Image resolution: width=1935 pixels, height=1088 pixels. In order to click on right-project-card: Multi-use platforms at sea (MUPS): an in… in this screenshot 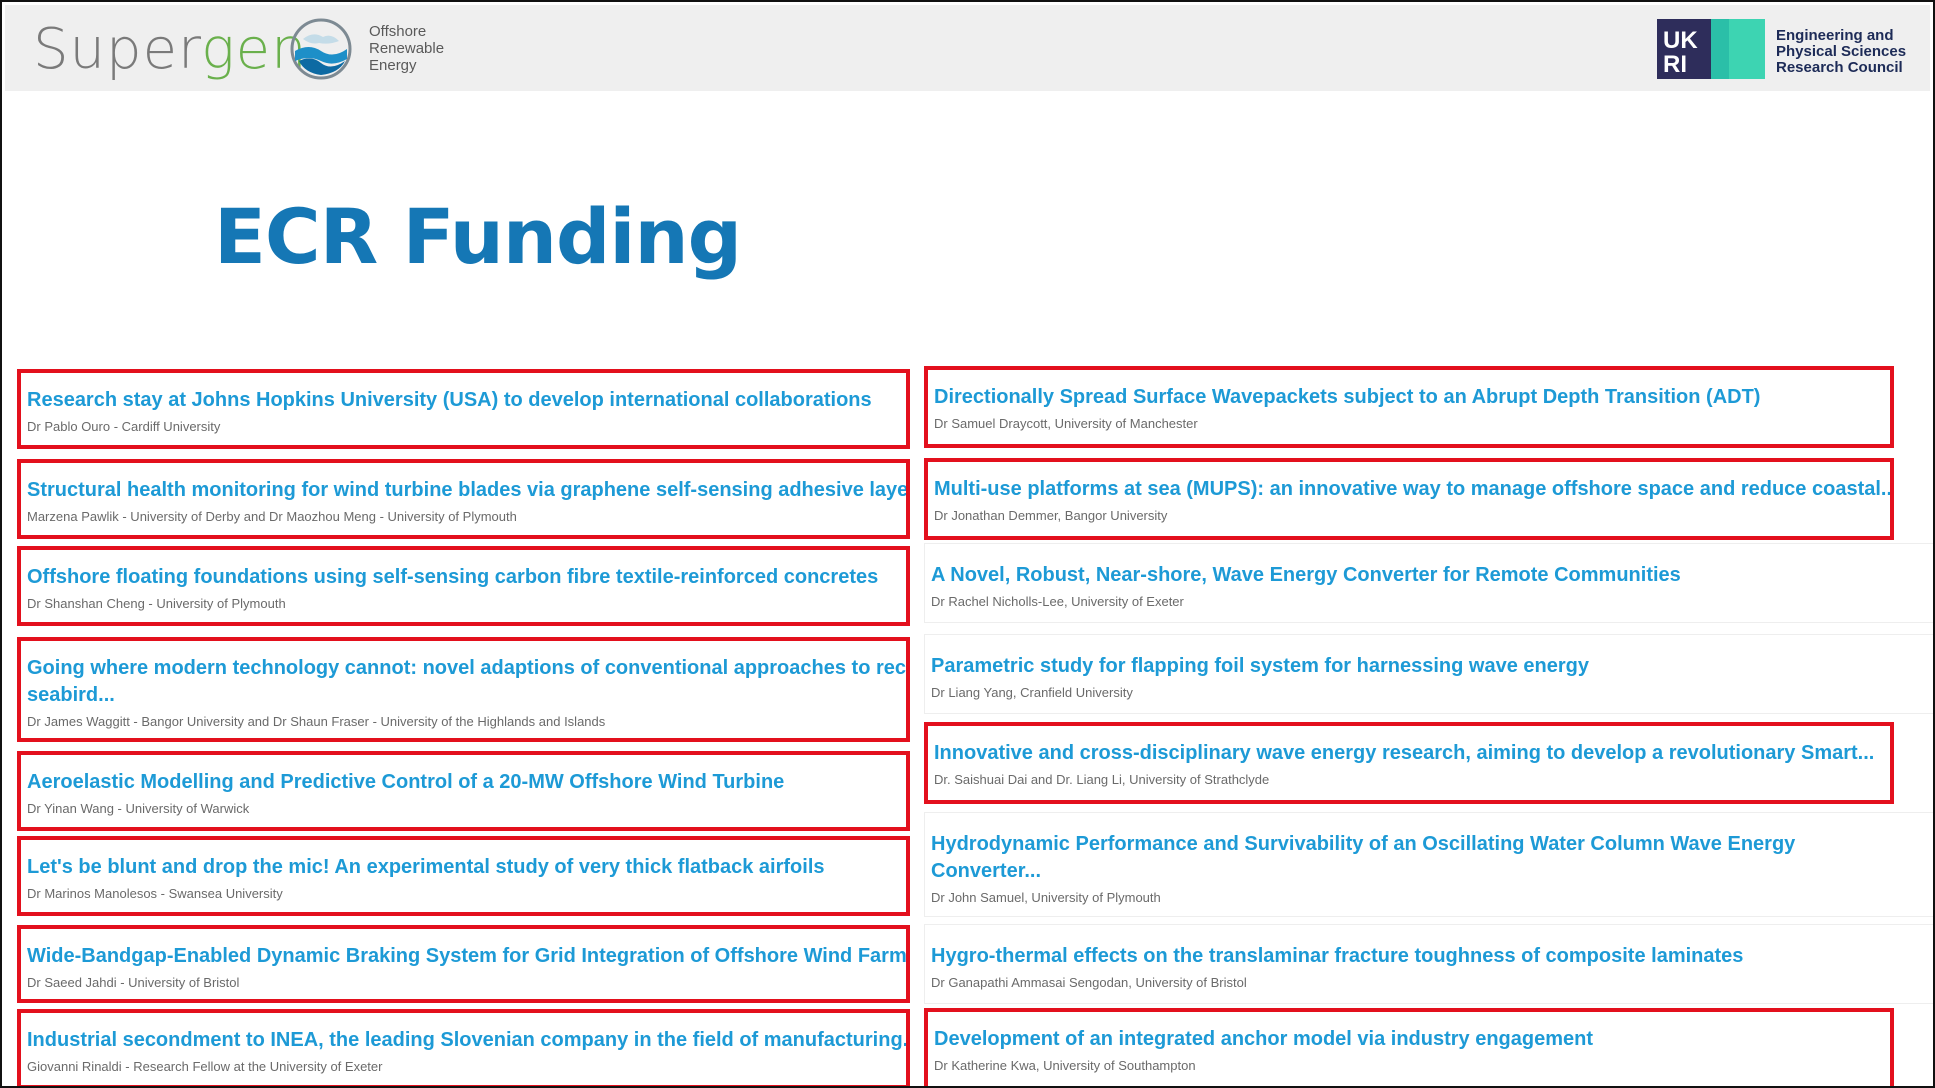, I will do `click(1409, 499)`.